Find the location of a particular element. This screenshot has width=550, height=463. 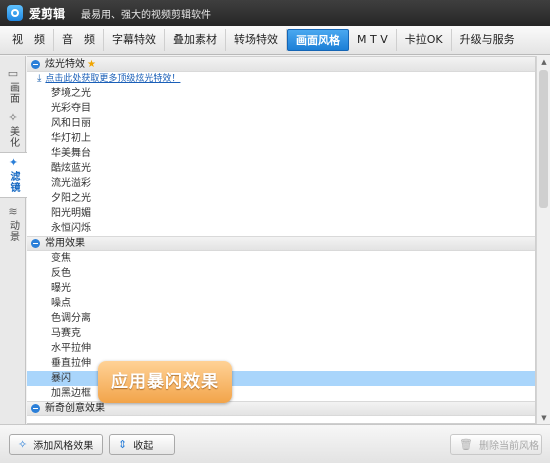

tab-upgrade-service: 升级与服务 is located at coordinates (487, 40).